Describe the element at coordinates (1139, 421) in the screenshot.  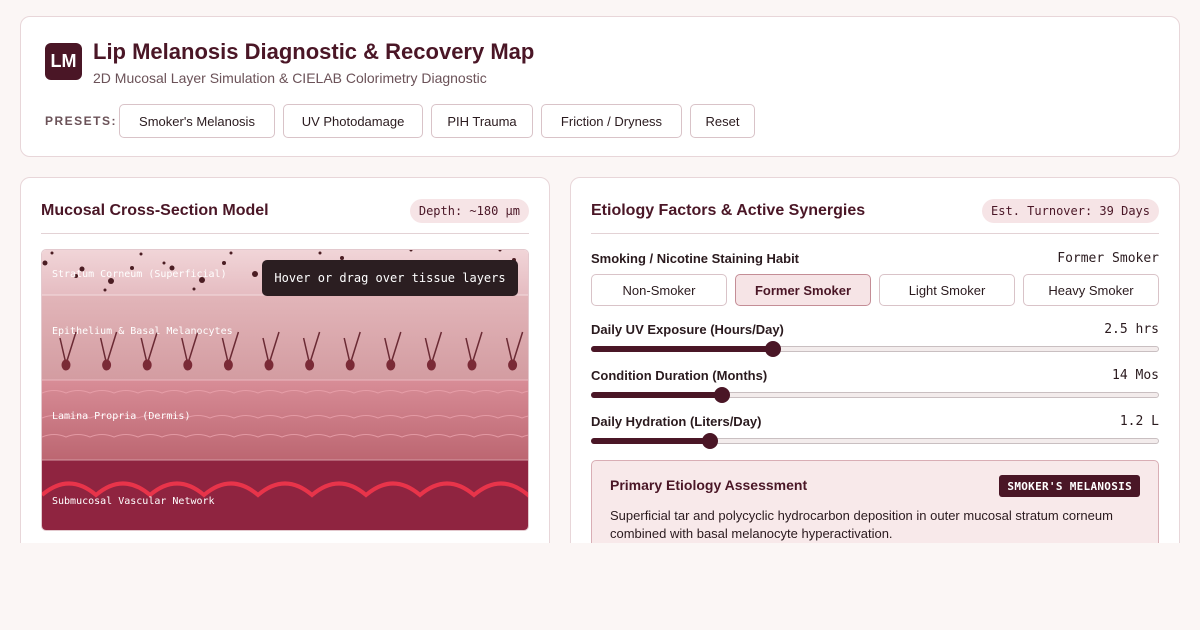
I see `hydration-value: 1.2 L` at that location.